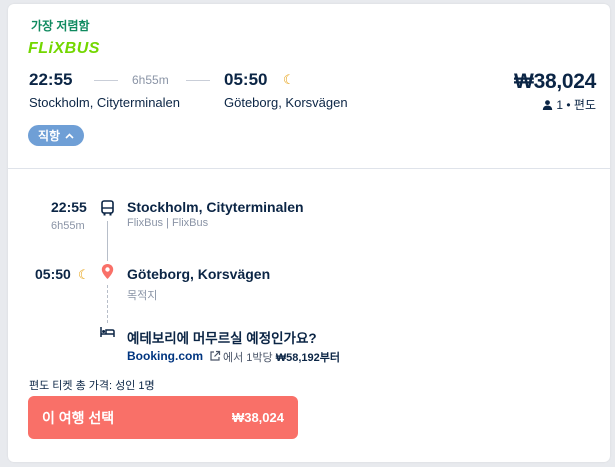  I want to click on select-trip-price: ₩38,024, so click(257, 417).